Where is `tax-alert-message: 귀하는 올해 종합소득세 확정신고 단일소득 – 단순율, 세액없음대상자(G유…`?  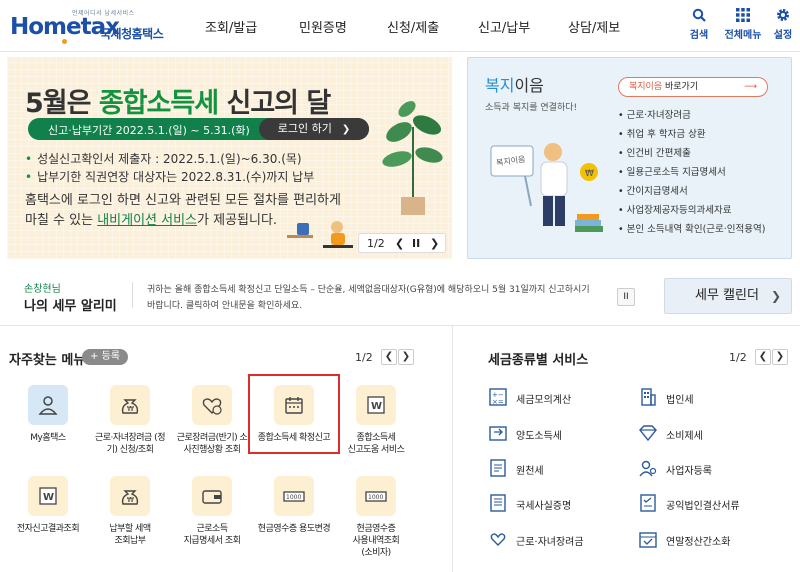 tax-alert-message: 귀하는 올해 종합소득세 확정신고 단일소득 – 단순율, 세액없음대상자(G유… is located at coordinates (368, 298).